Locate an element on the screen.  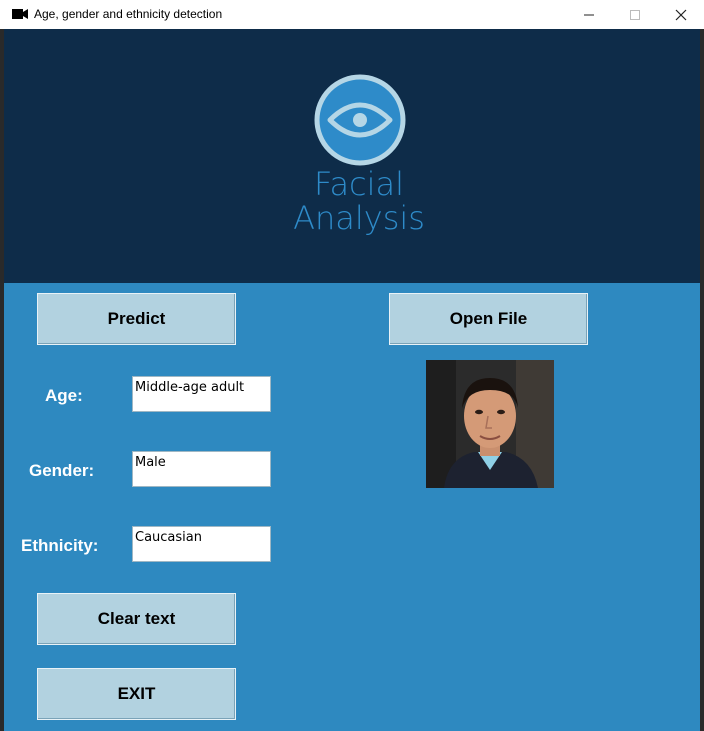
title-bar: Age, gender and ethnicity detection is located at coordinates (352, 14).